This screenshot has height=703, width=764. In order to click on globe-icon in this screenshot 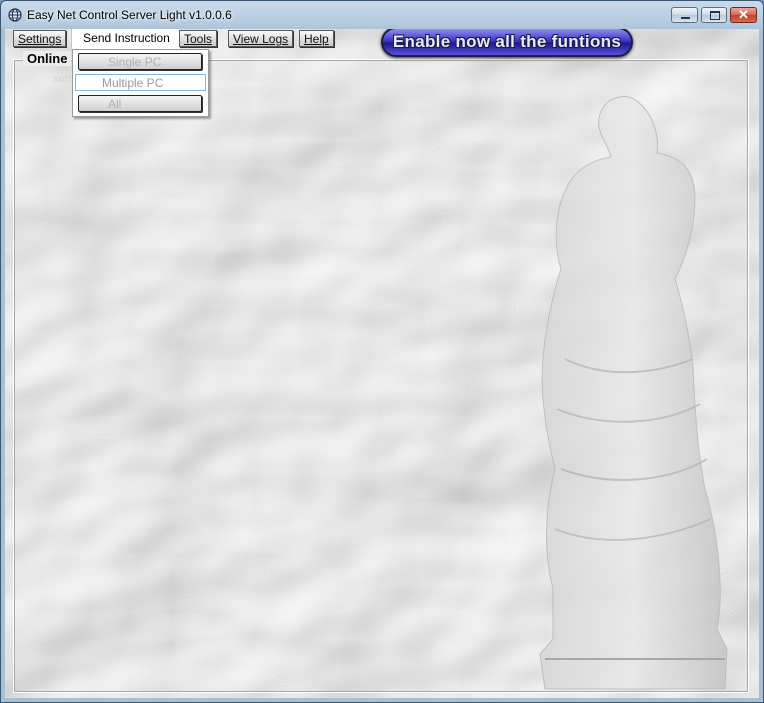, I will do `click(15, 15)`.